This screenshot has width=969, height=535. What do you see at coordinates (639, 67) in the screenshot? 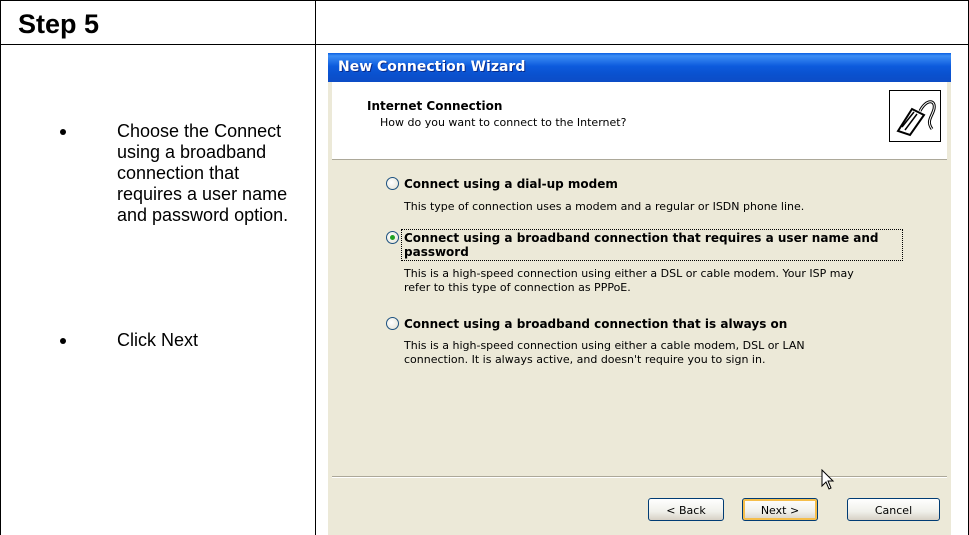
I see `window-titlebar: New Connection Wizard` at bounding box center [639, 67].